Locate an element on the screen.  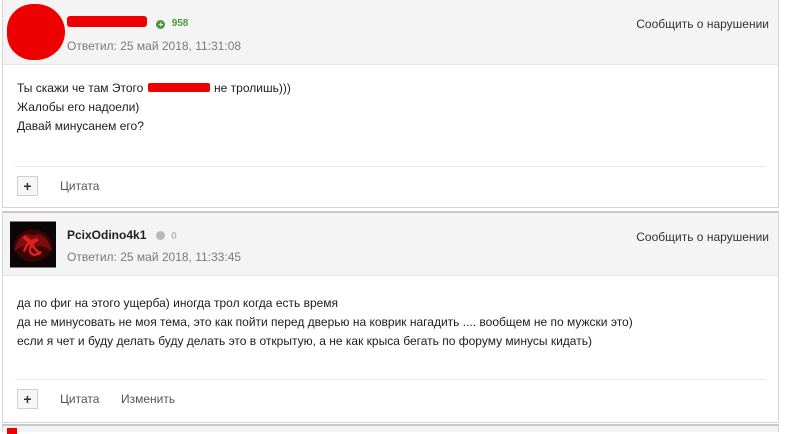
post-line: Ты скажи че там Этого не тролишь))) is located at coordinates (154, 88).